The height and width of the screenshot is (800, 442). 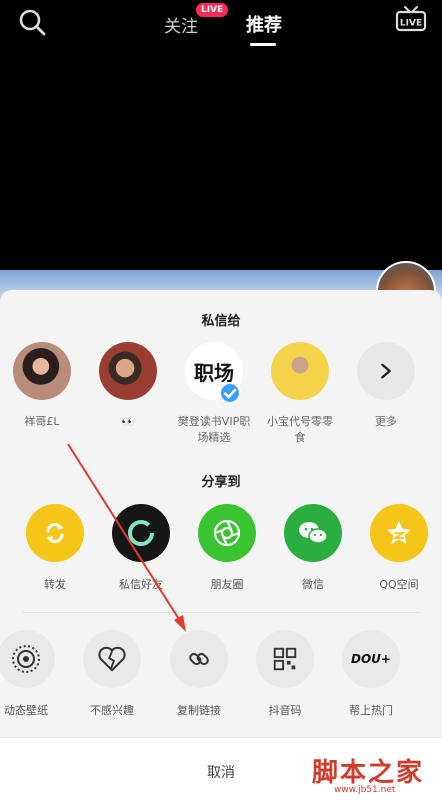 I want to click on share-label: 朋友圈, so click(x=227, y=584).